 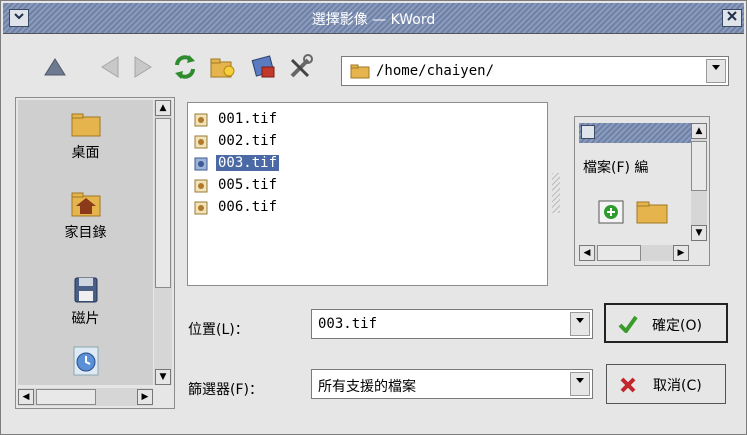 What do you see at coordinates (628, 324) in the screenshot?
I see `checkmark-icon` at bounding box center [628, 324].